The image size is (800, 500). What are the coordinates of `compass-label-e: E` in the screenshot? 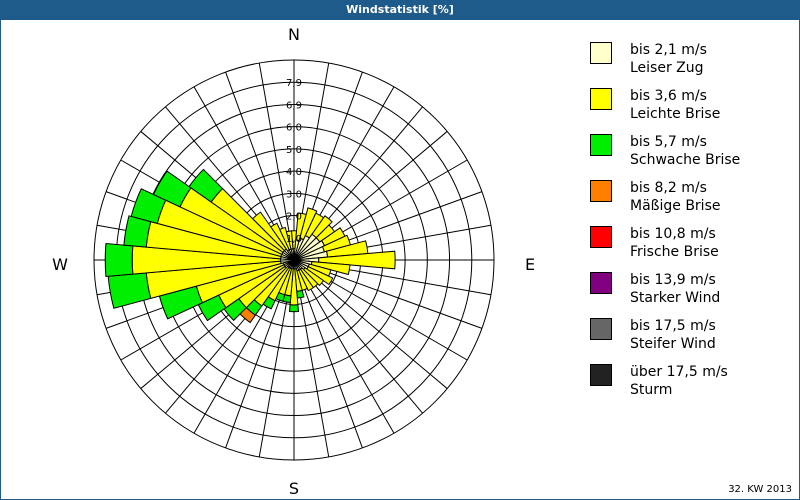 It's located at (530, 264).